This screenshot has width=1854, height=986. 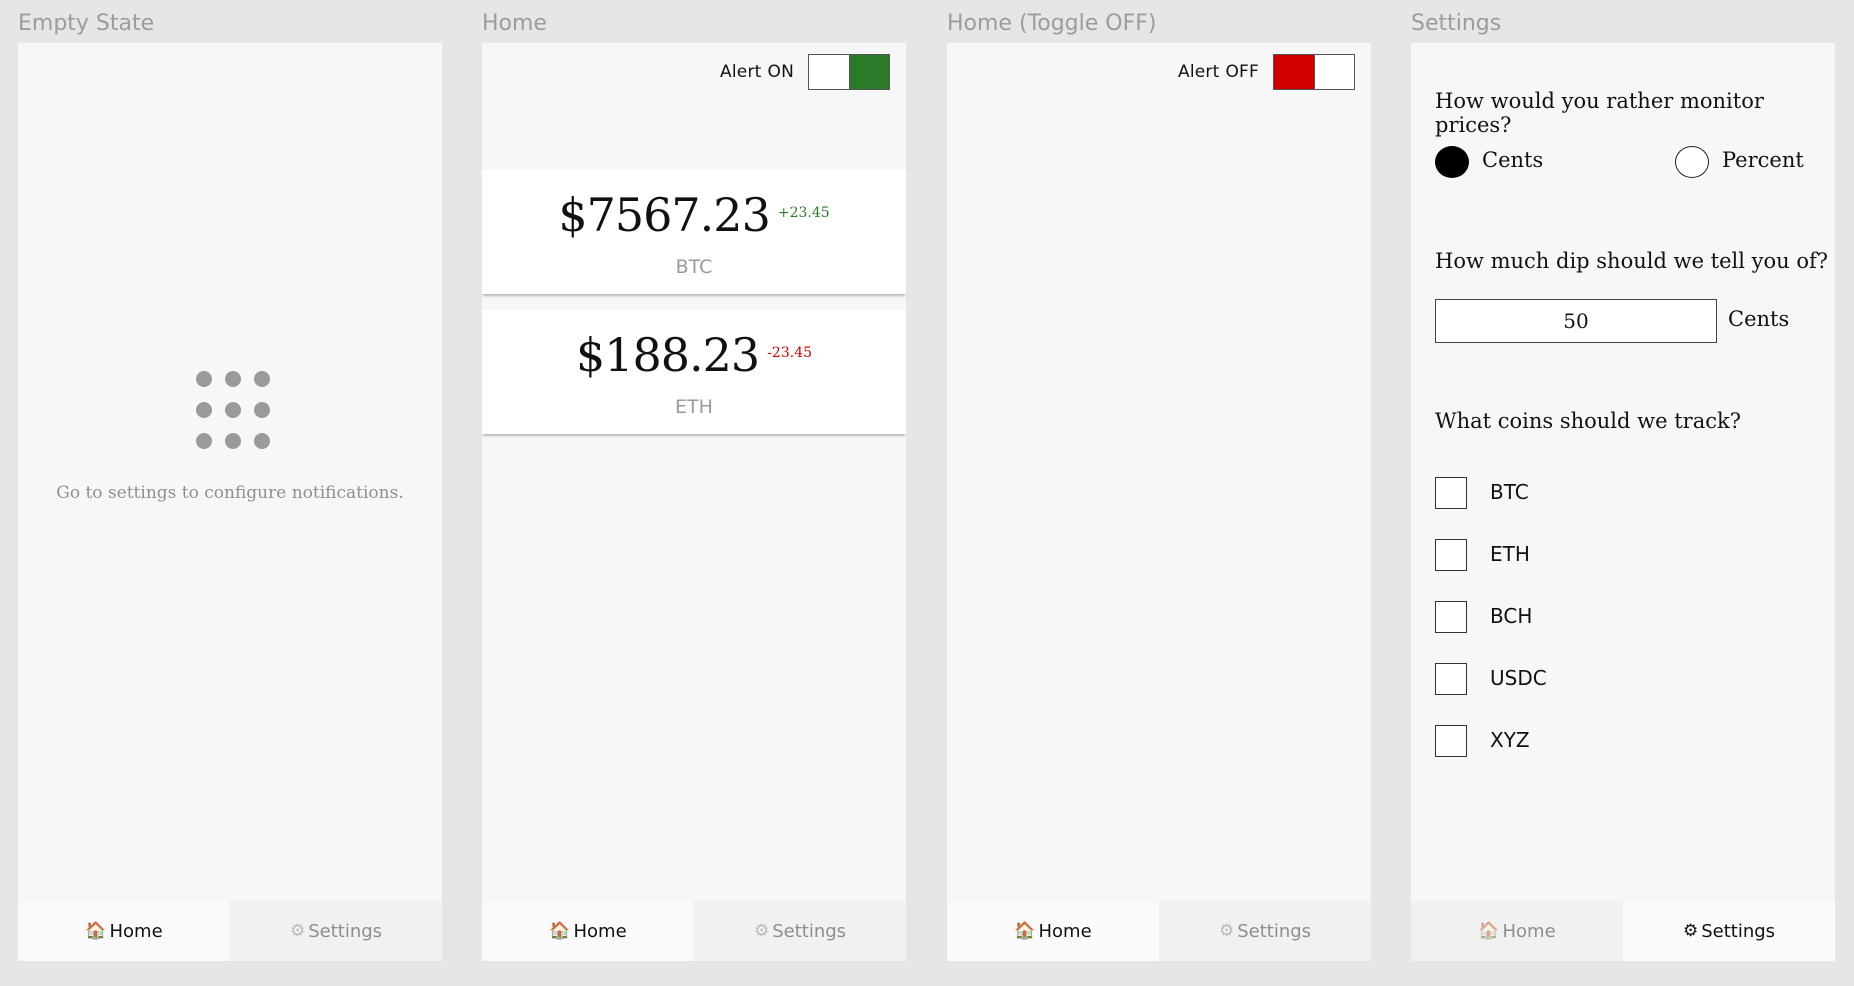 I want to click on price-card-btc: $7567.23 +23.45 BTC, so click(x=694, y=232).